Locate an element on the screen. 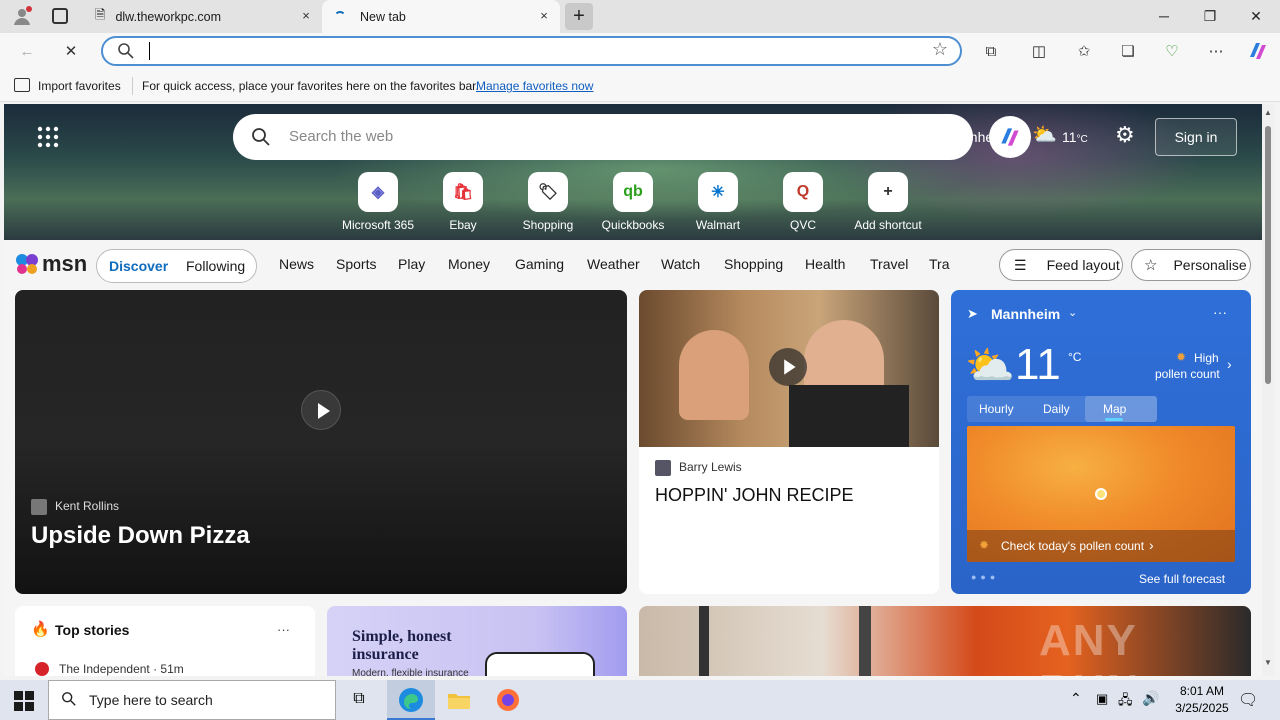 The image size is (1280, 720). file-explorer-icon is located at coordinates (459, 700).